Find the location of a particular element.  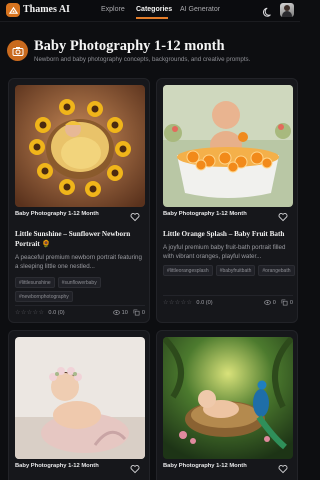

card-footer: ☆☆☆☆☆ 0.0 (0) 0 0 is located at coordinates (228, 300).